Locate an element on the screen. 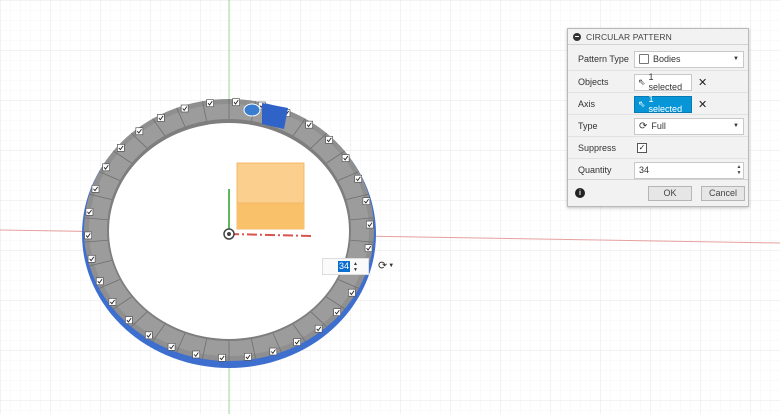 The width and height of the screenshot is (780, 414). quantity-value: 34 is located at coordinates (644, 170).